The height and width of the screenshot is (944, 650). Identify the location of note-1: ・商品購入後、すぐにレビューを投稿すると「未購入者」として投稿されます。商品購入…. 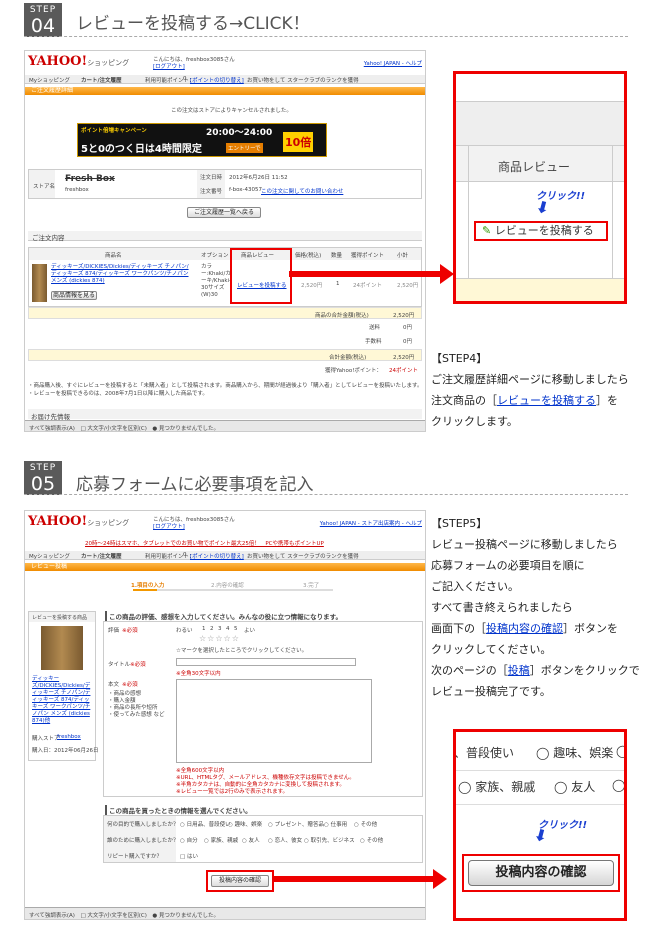
(225, 386).